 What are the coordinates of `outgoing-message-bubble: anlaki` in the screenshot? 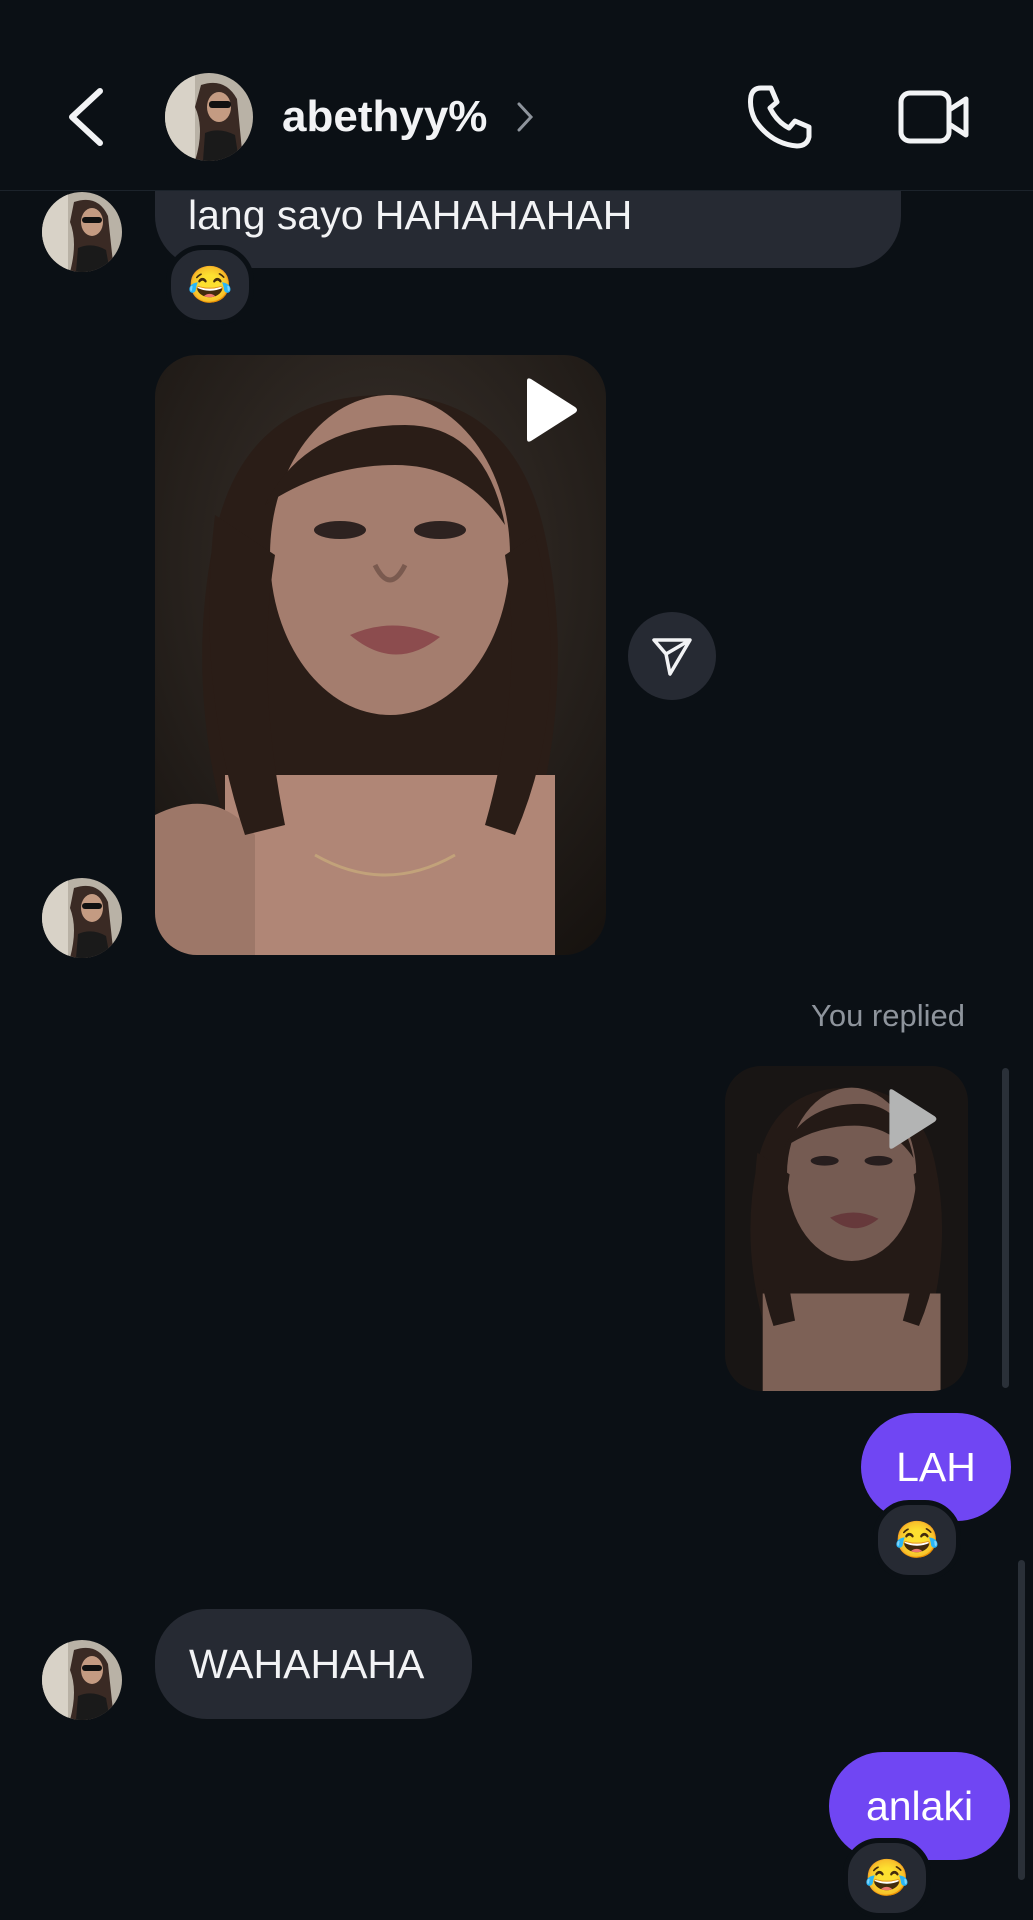 It's located at (919, 1806).